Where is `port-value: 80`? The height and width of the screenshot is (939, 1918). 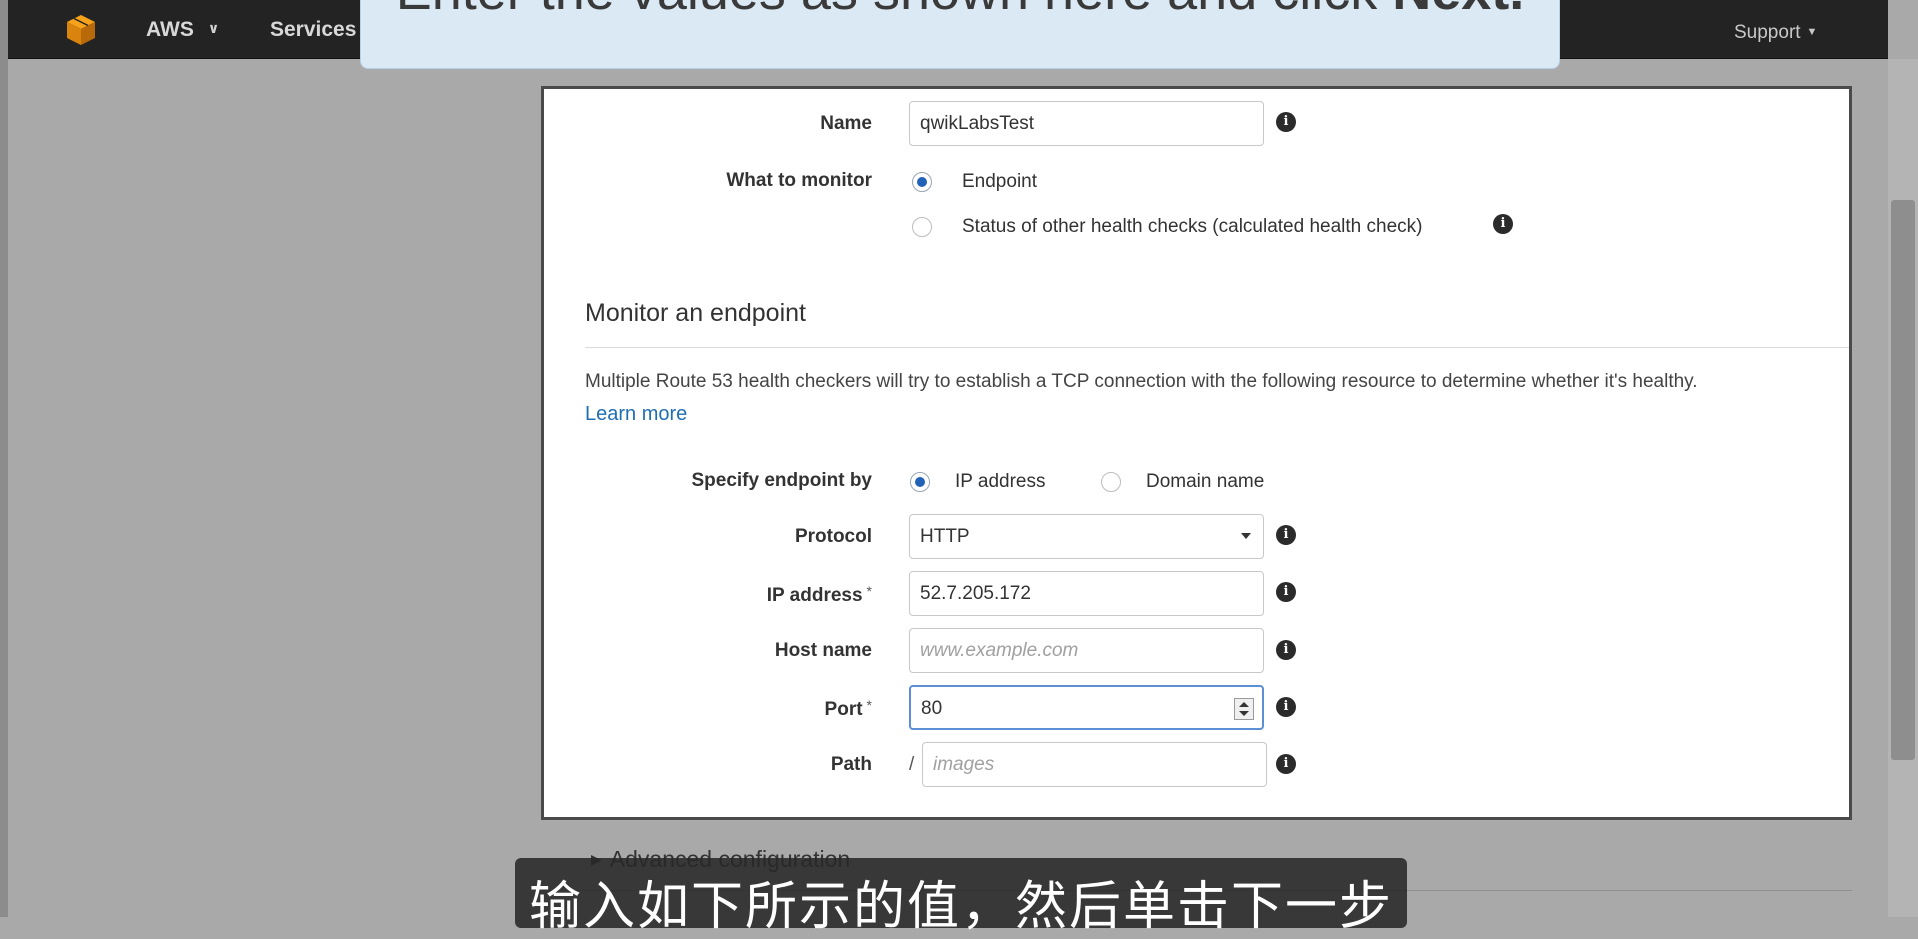
port-value: 80 is located at coordinates (932, 708).